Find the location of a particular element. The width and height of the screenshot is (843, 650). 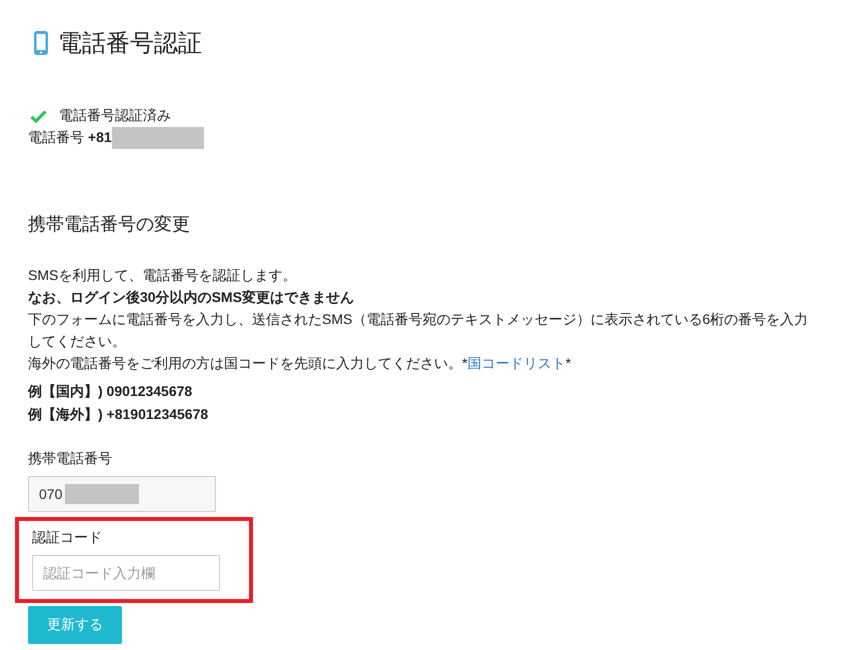

section-heading: 携帯電話番号の変更 is located at coordinates (109, 224).